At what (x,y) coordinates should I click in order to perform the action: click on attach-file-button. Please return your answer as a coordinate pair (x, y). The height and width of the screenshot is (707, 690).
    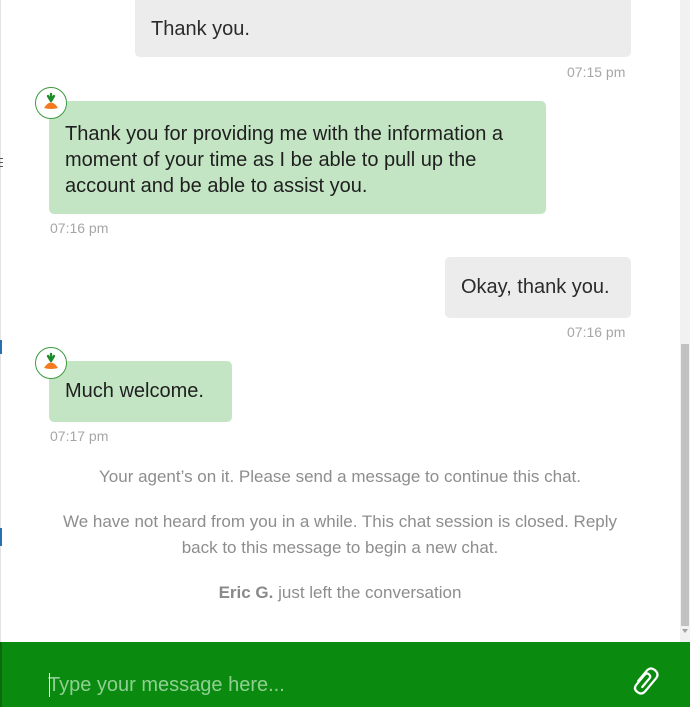
    Looking at the image, I should click on (646, 681).